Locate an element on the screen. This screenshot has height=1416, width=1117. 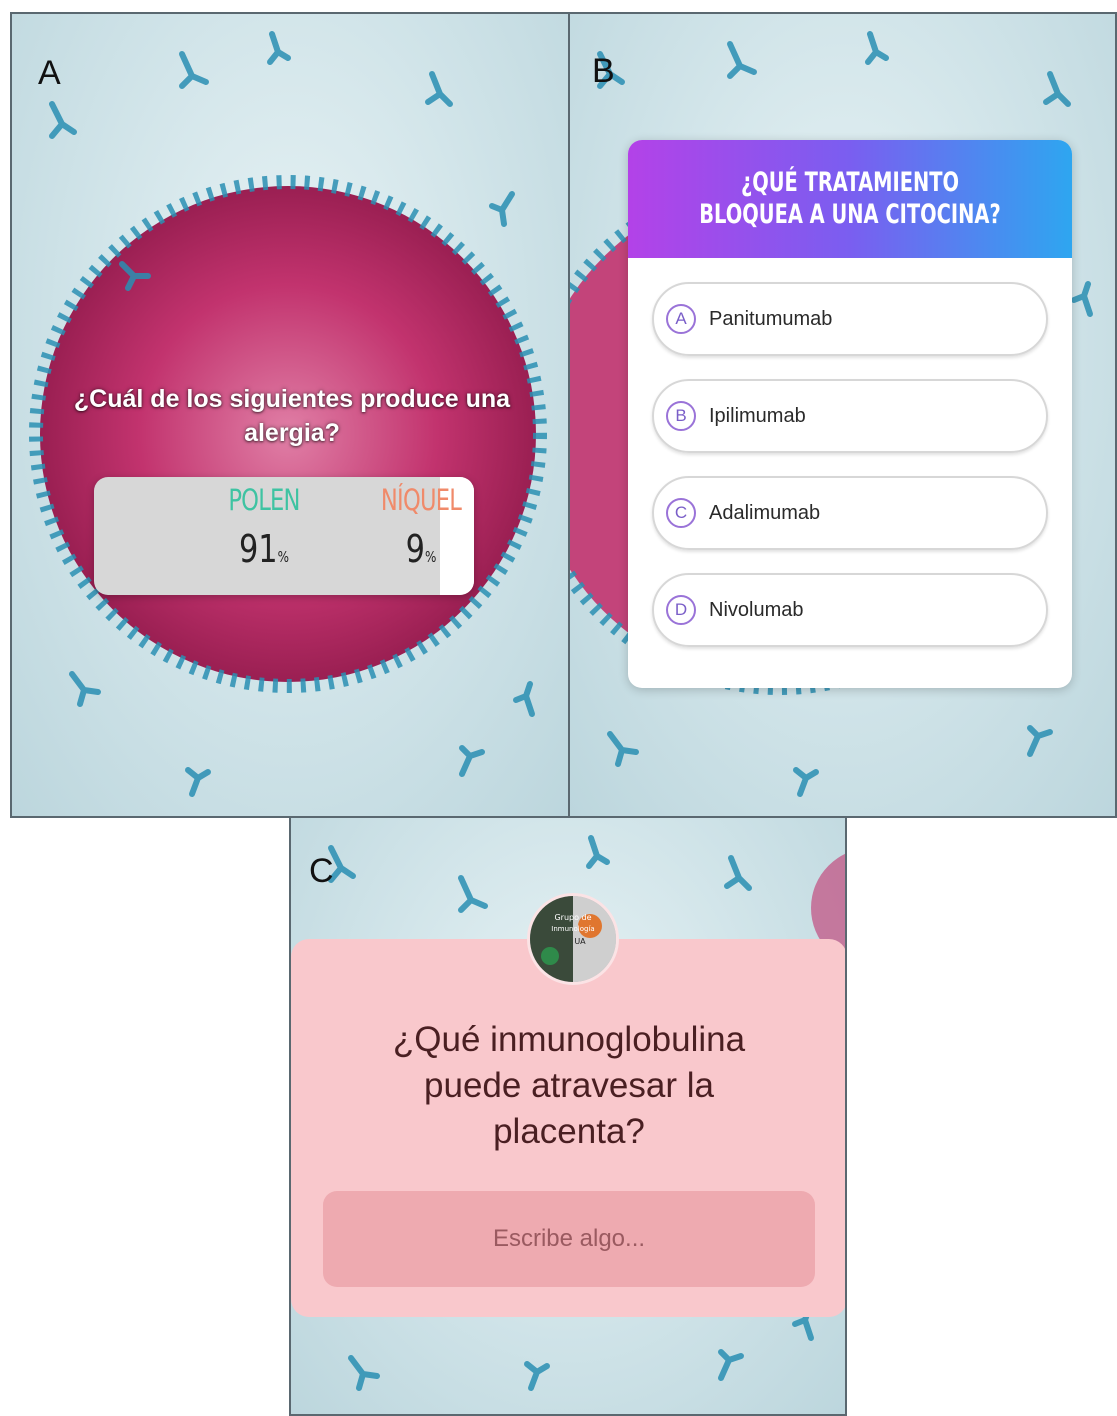
option-letter-circle: D is located at coordinates (681, 610).